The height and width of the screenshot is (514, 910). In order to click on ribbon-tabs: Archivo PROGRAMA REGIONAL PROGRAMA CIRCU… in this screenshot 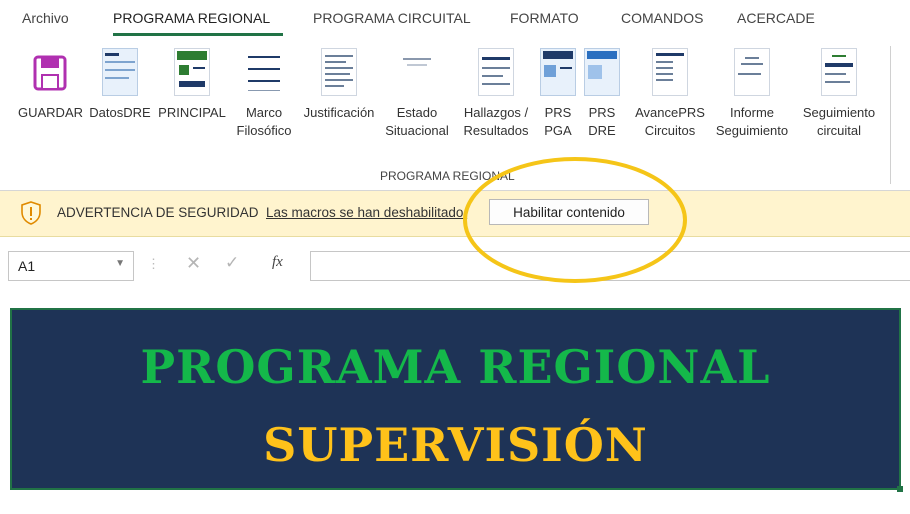, I will do `click(455, 20)`.